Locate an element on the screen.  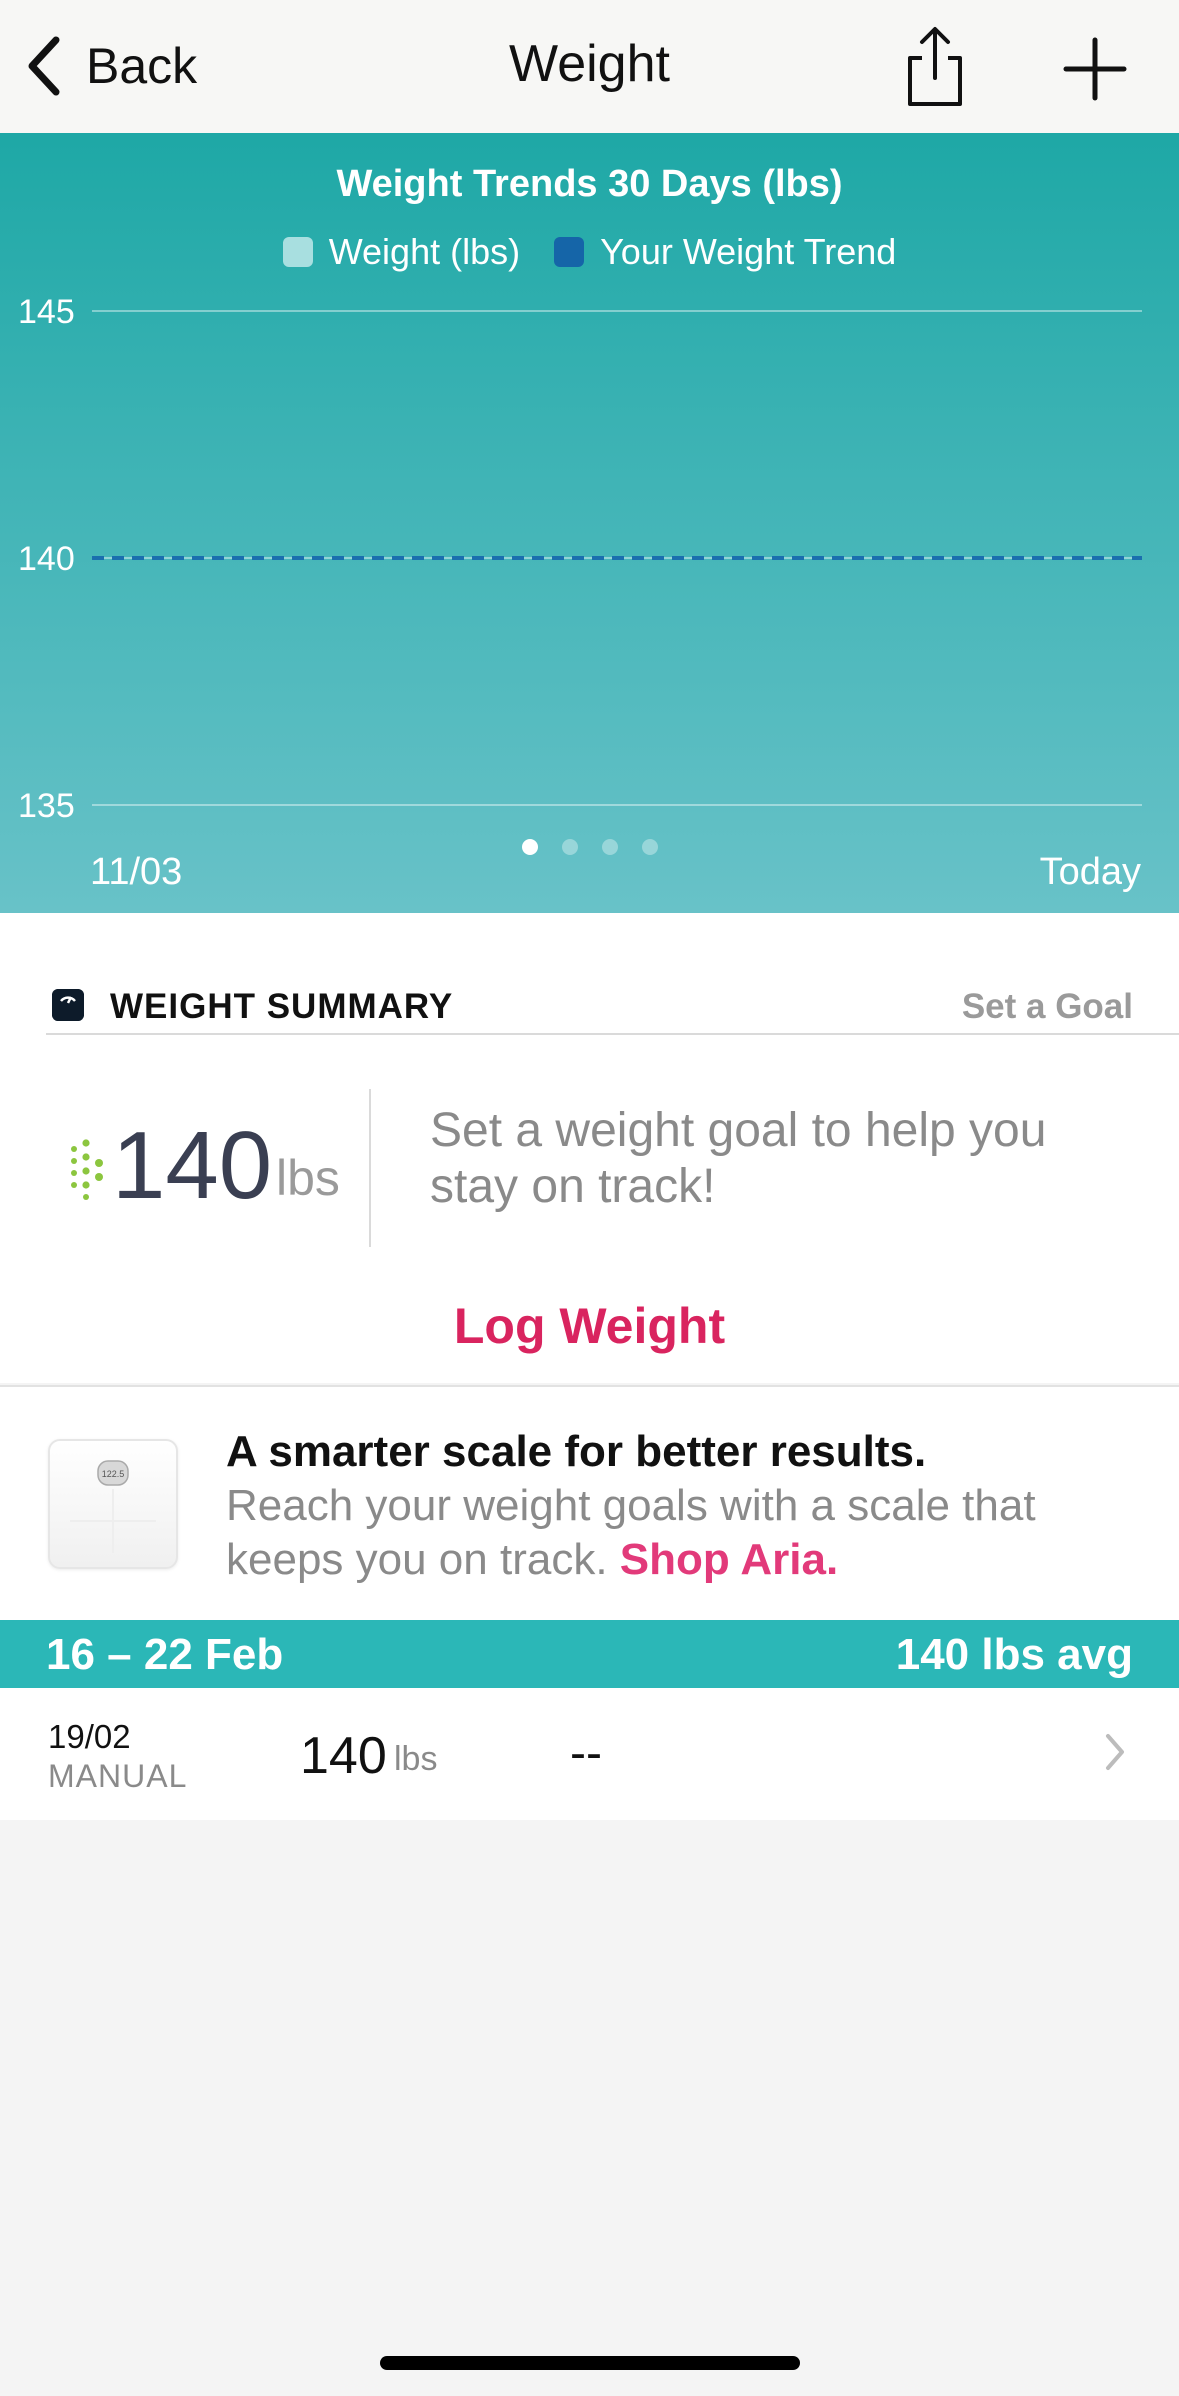
y-tick-label: 145 is located at coordinates (46, 312).